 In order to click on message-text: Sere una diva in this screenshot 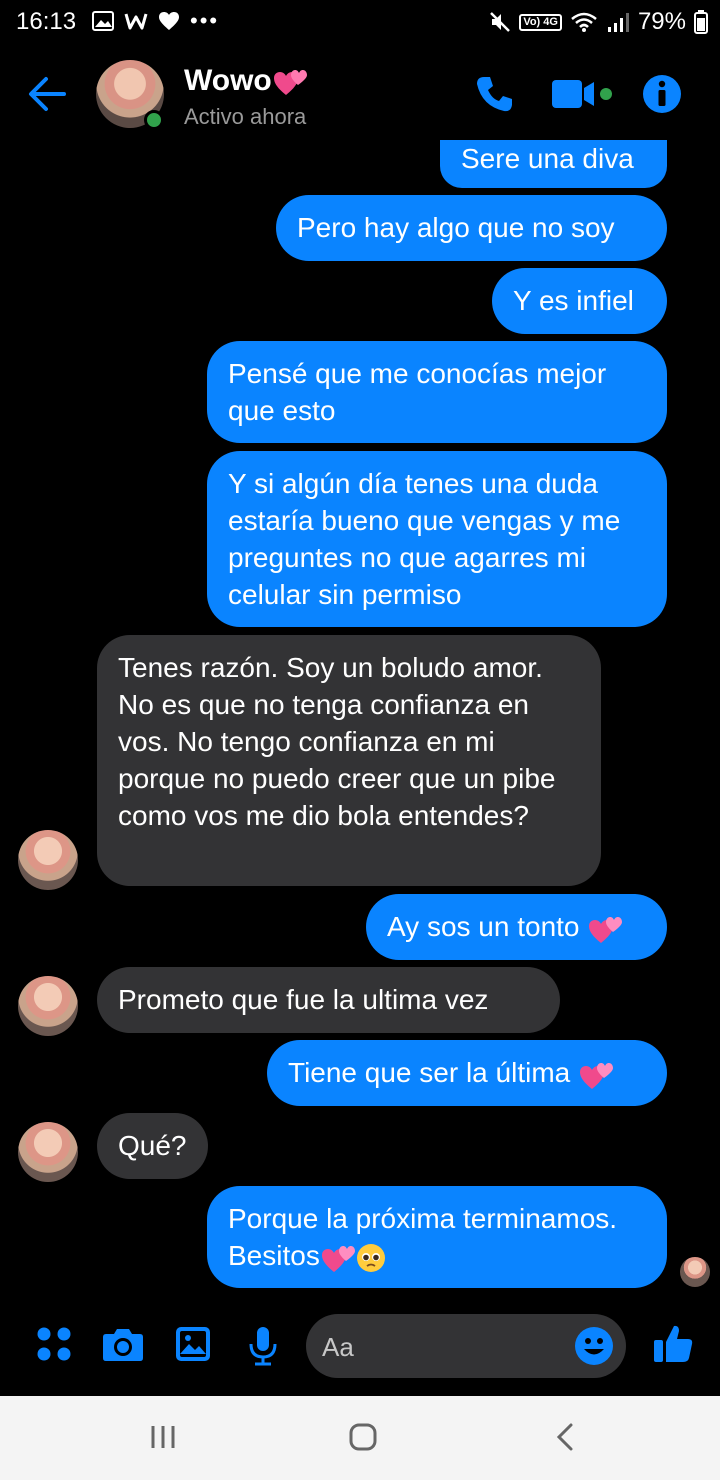, I will do `click(547, 158)`.